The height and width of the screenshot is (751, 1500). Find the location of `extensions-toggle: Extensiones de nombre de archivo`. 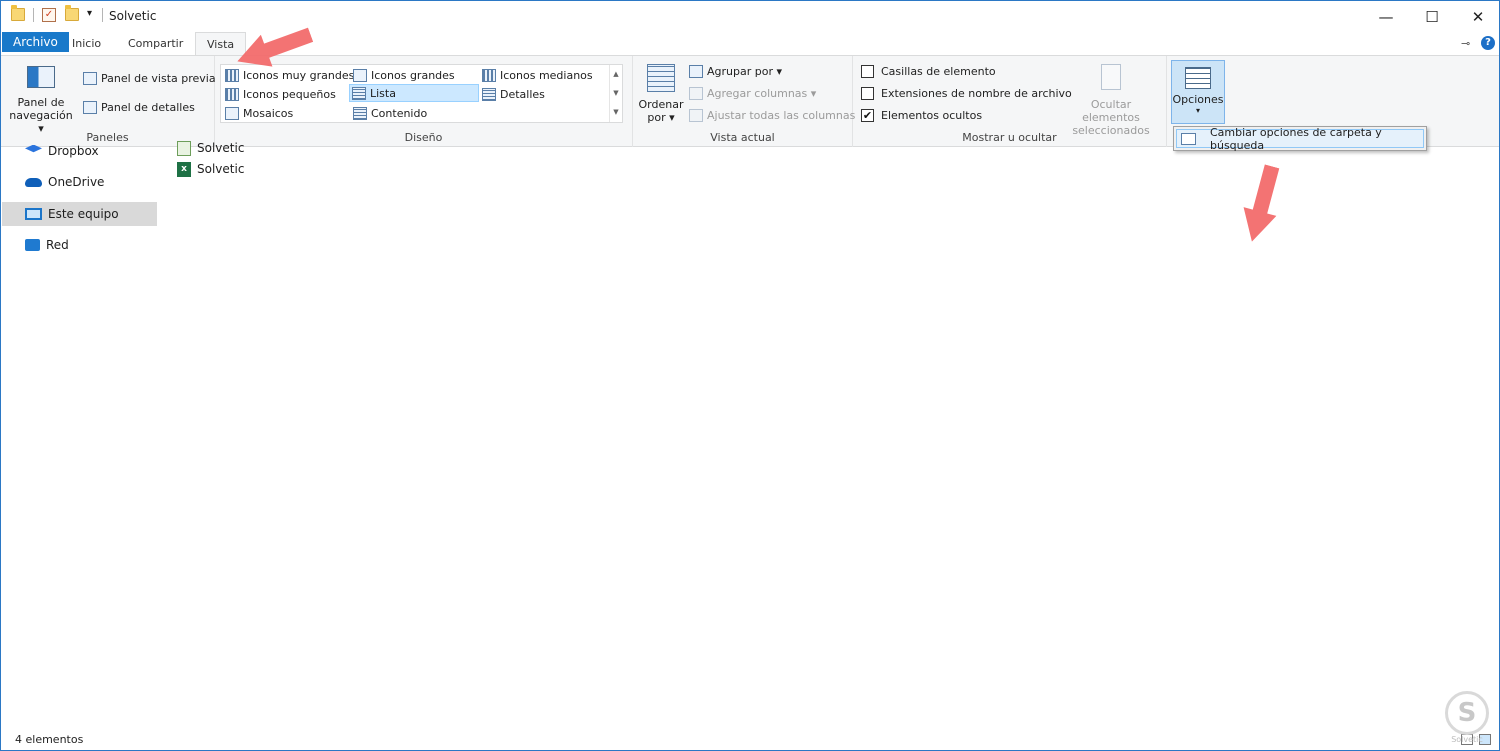

extensions-toggle: Extensiones de nombre de archivo is located at coordinates (966, 93).